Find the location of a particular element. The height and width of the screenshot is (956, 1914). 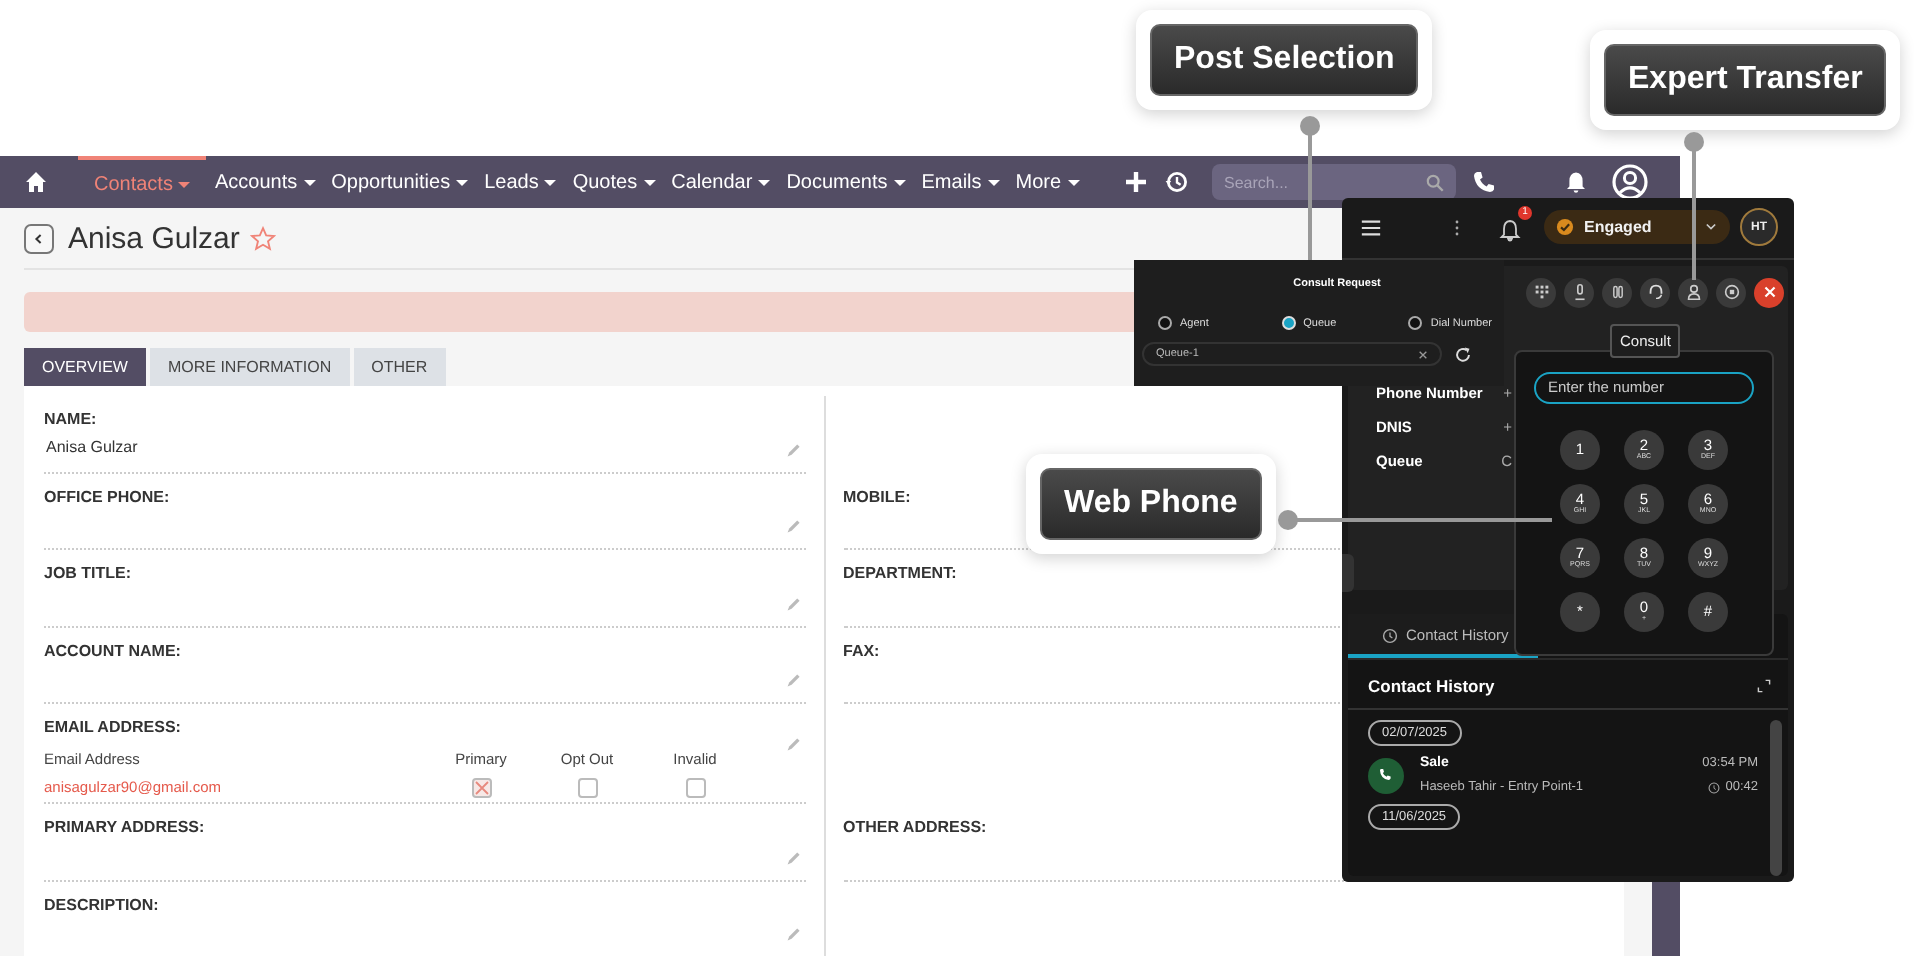

field-label: OTHER ADDRESS: is located at coordinates (915, 827).